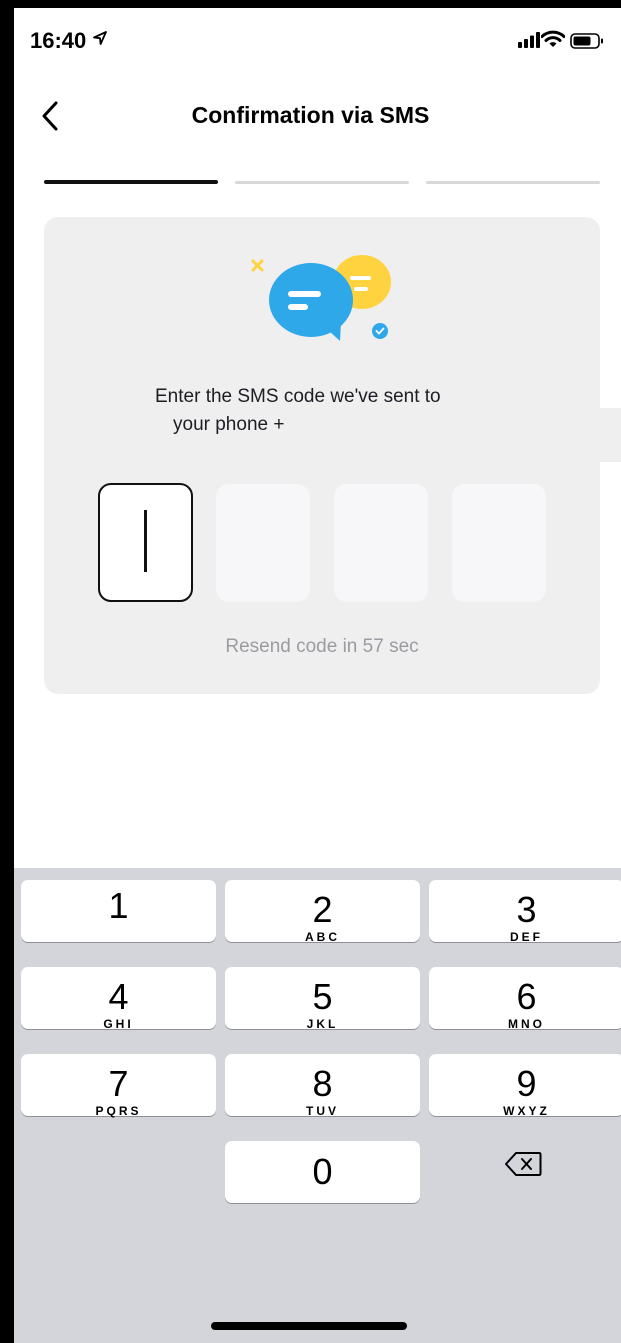 The width and height of the screenshot is (621, 1343). Describe the element at coordinates (118, 996) in the screenshot. I see `key-digit: 4` at that location.